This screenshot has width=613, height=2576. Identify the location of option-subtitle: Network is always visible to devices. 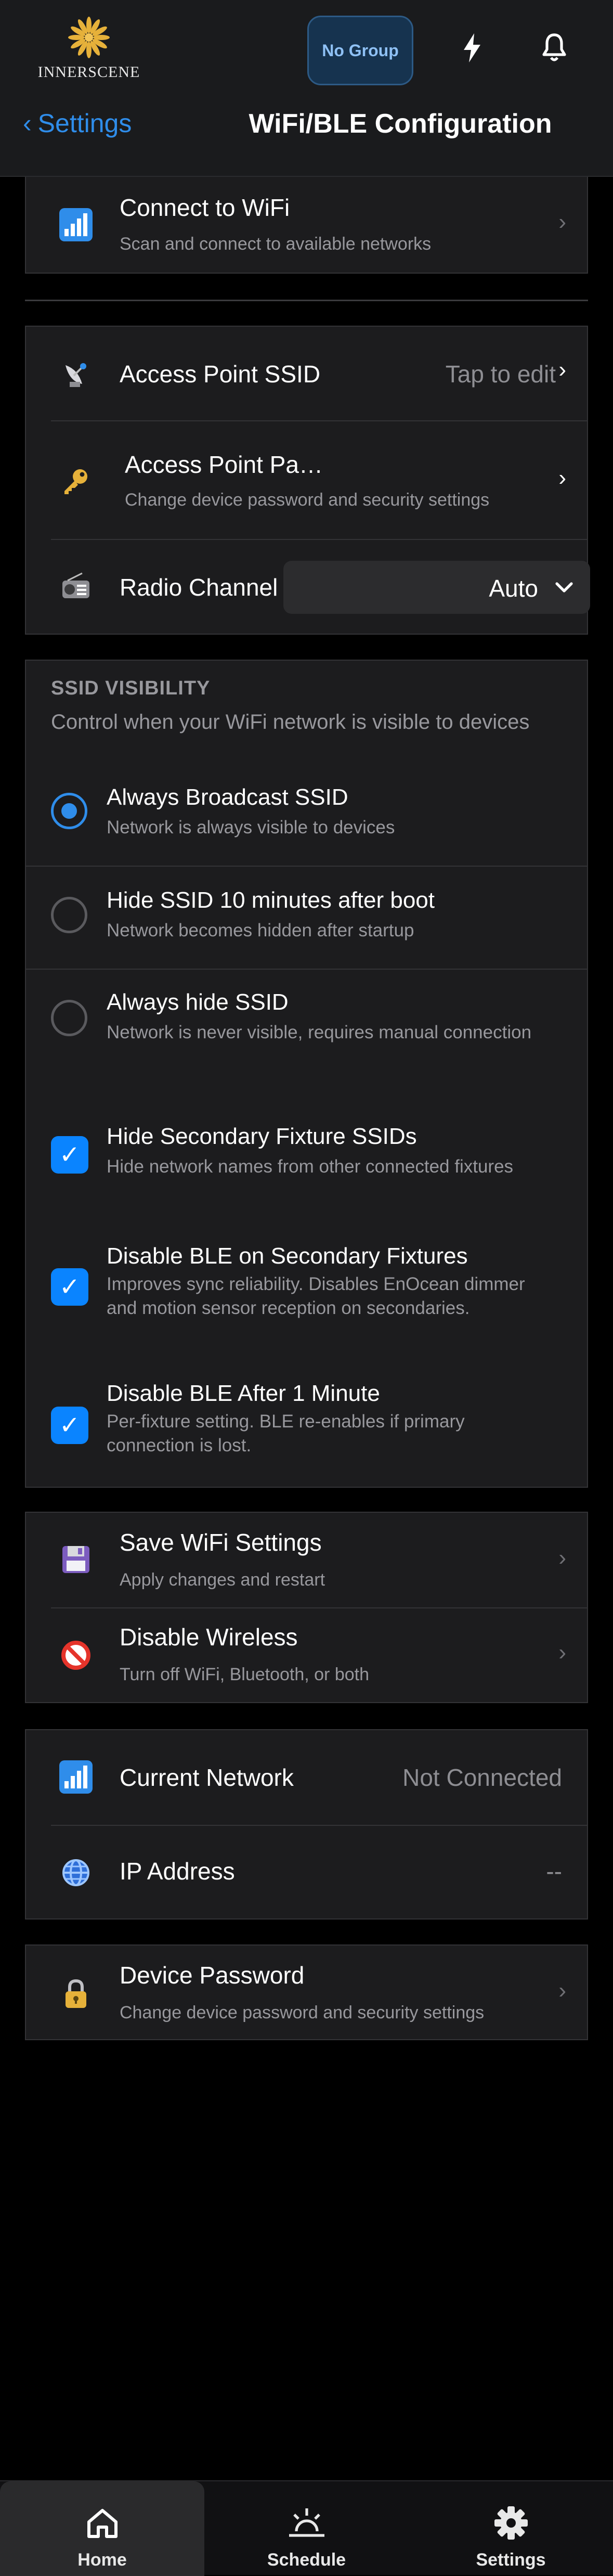
(251, 827).